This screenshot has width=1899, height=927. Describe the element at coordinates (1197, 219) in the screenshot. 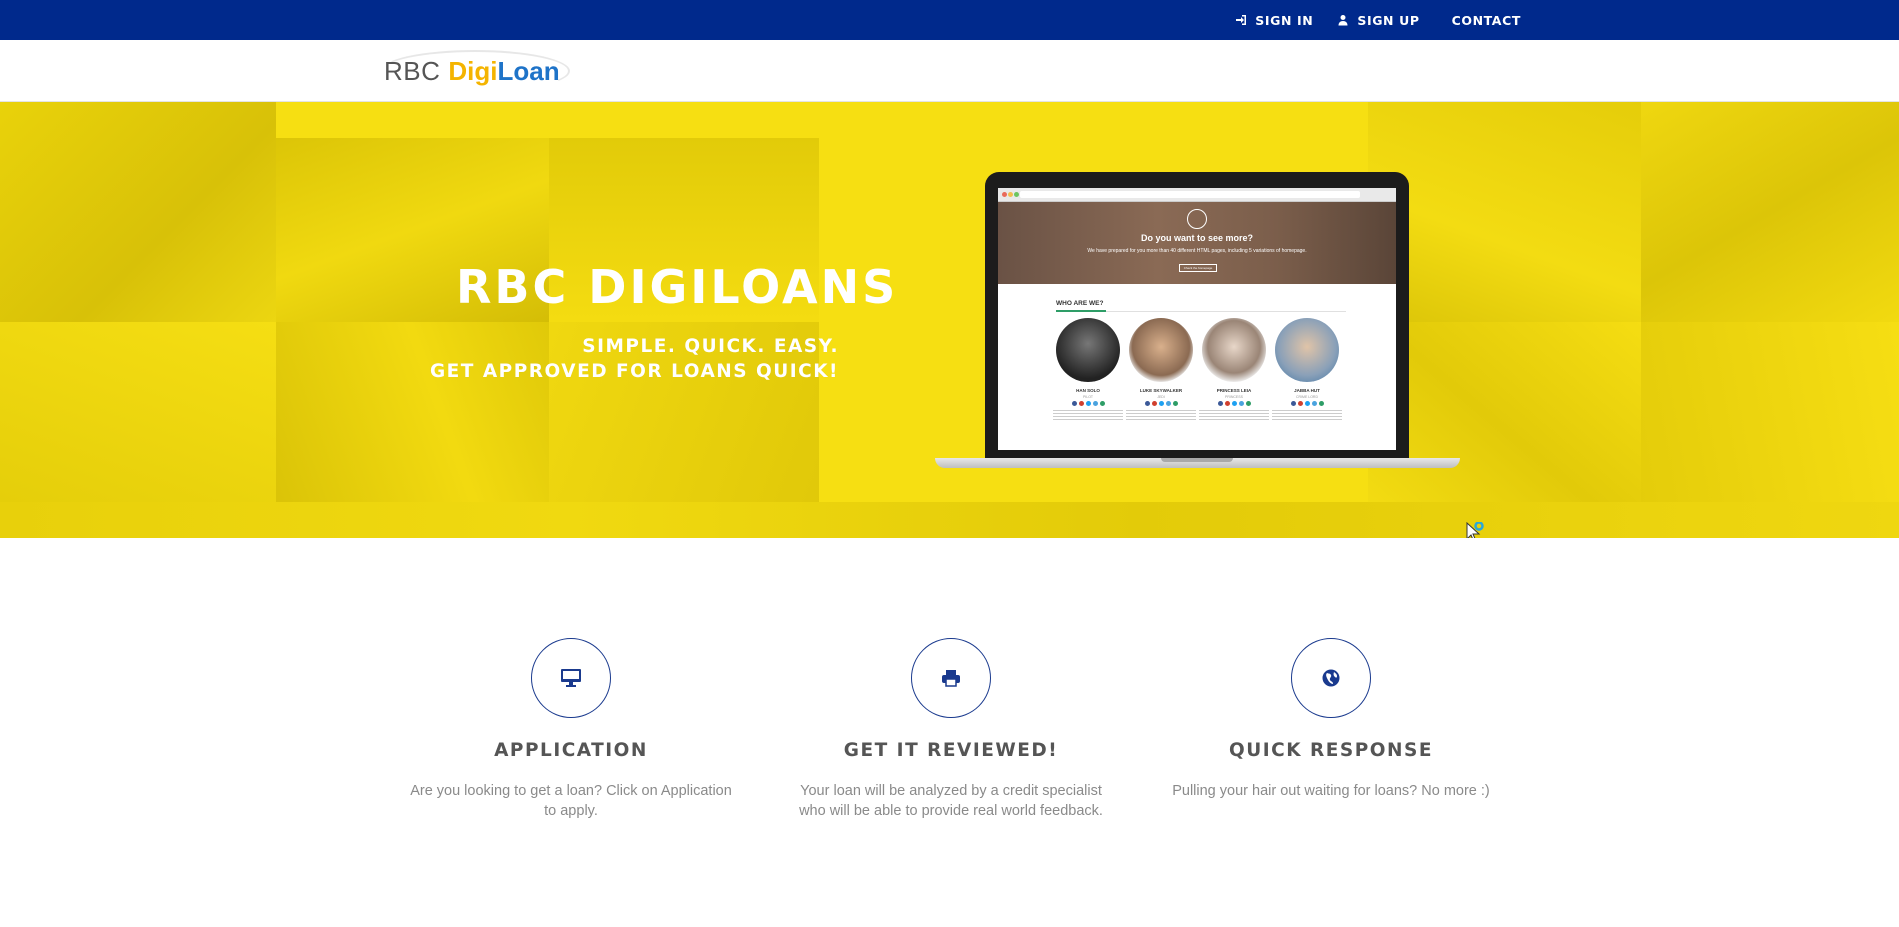

I see `document-icon` at that location.